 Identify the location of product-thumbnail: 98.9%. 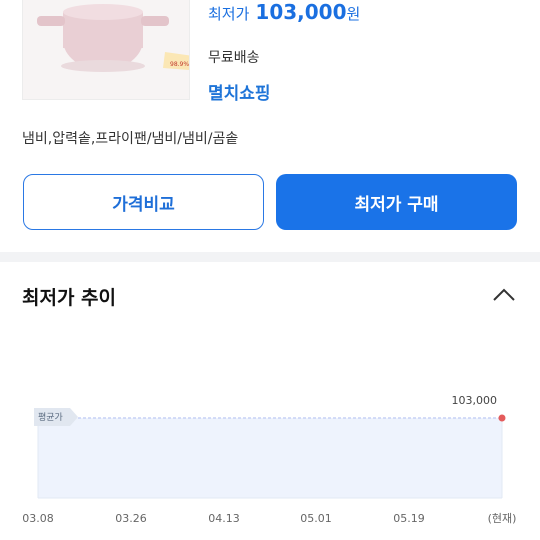
(106, 50).